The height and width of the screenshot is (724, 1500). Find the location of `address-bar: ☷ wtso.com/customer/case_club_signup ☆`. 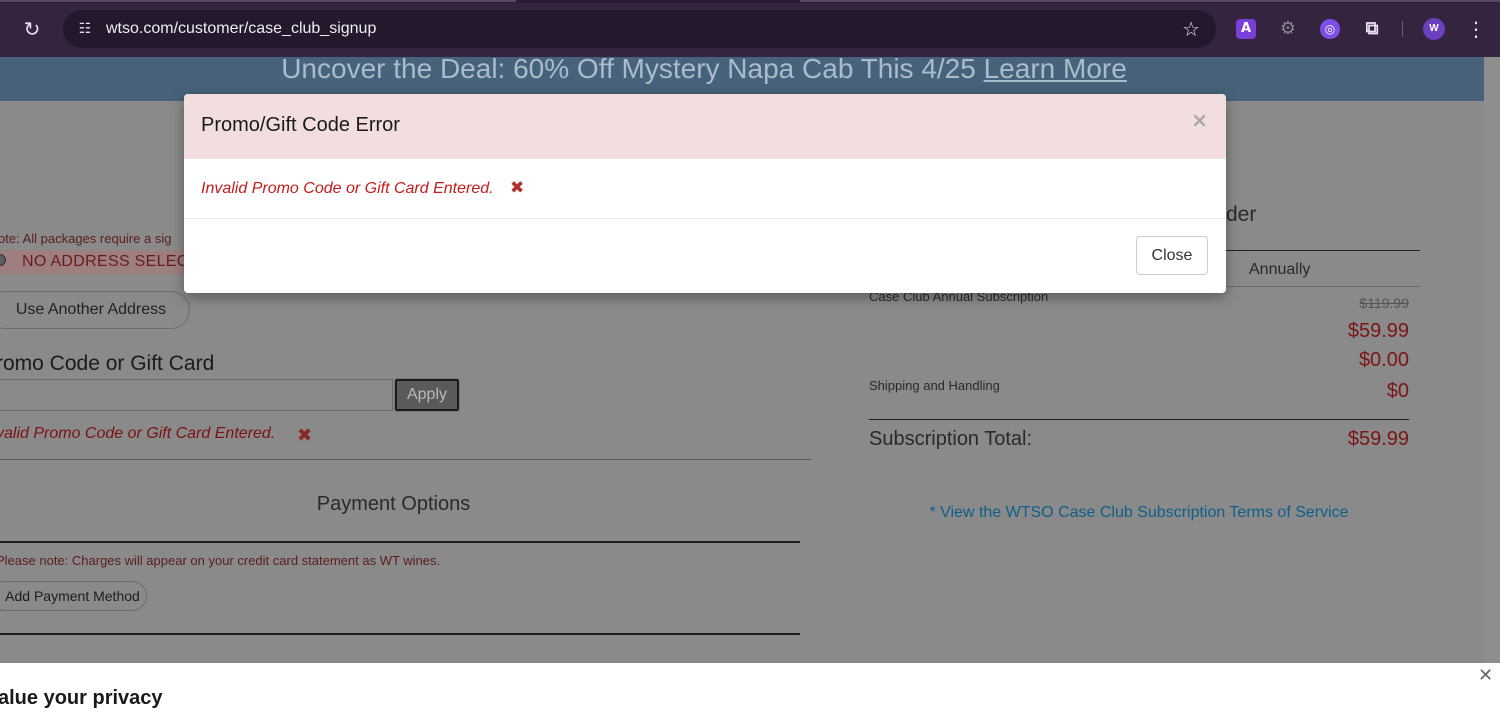

address-bar: ☷ wtso.com/customer/case_club_signup ☆ is located at coordinates (639, 29).